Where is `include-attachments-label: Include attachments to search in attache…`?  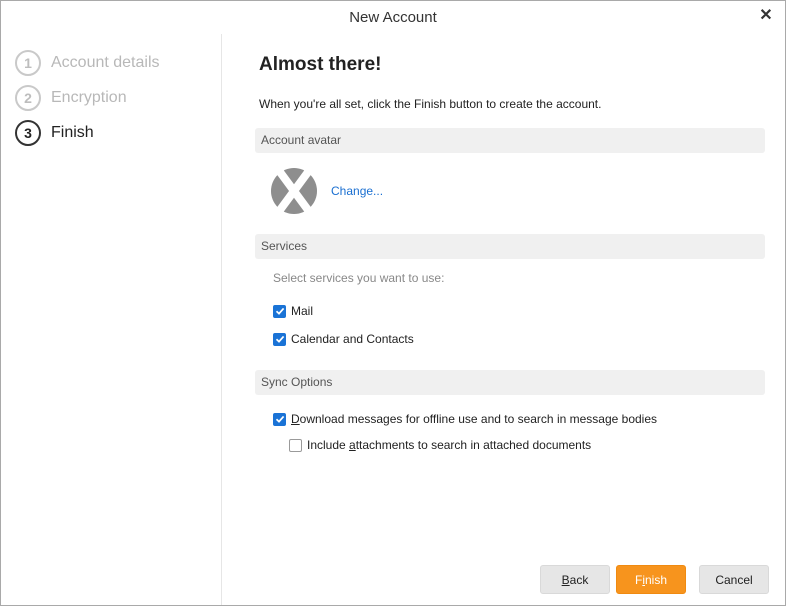 include-attachments-label: Include attachments to search in attache… is located at coordinates (449, 445).